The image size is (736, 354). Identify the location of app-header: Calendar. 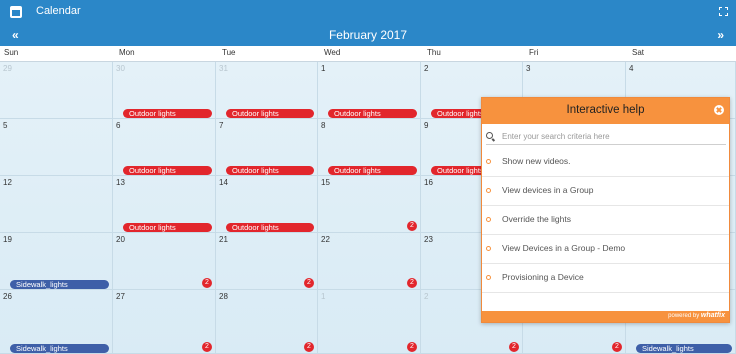
(368, 12).